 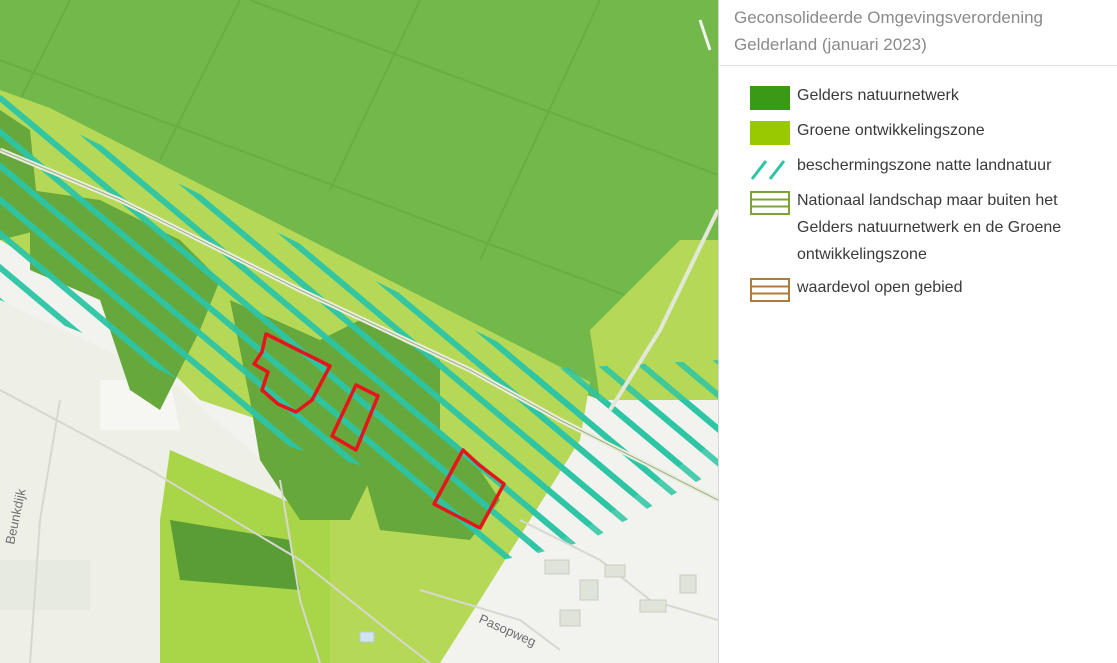 I want to click on solid-light-green-swatch-icon, so click(x=770, y=133).